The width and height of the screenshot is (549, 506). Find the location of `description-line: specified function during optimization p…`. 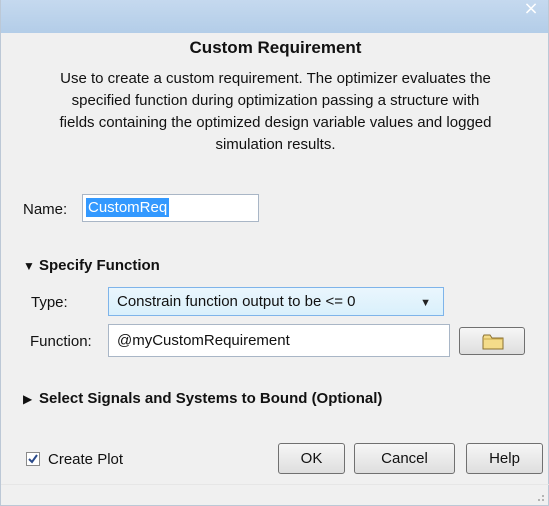

description-line: specified function during optimization p… is located at coordinates (275, 100).